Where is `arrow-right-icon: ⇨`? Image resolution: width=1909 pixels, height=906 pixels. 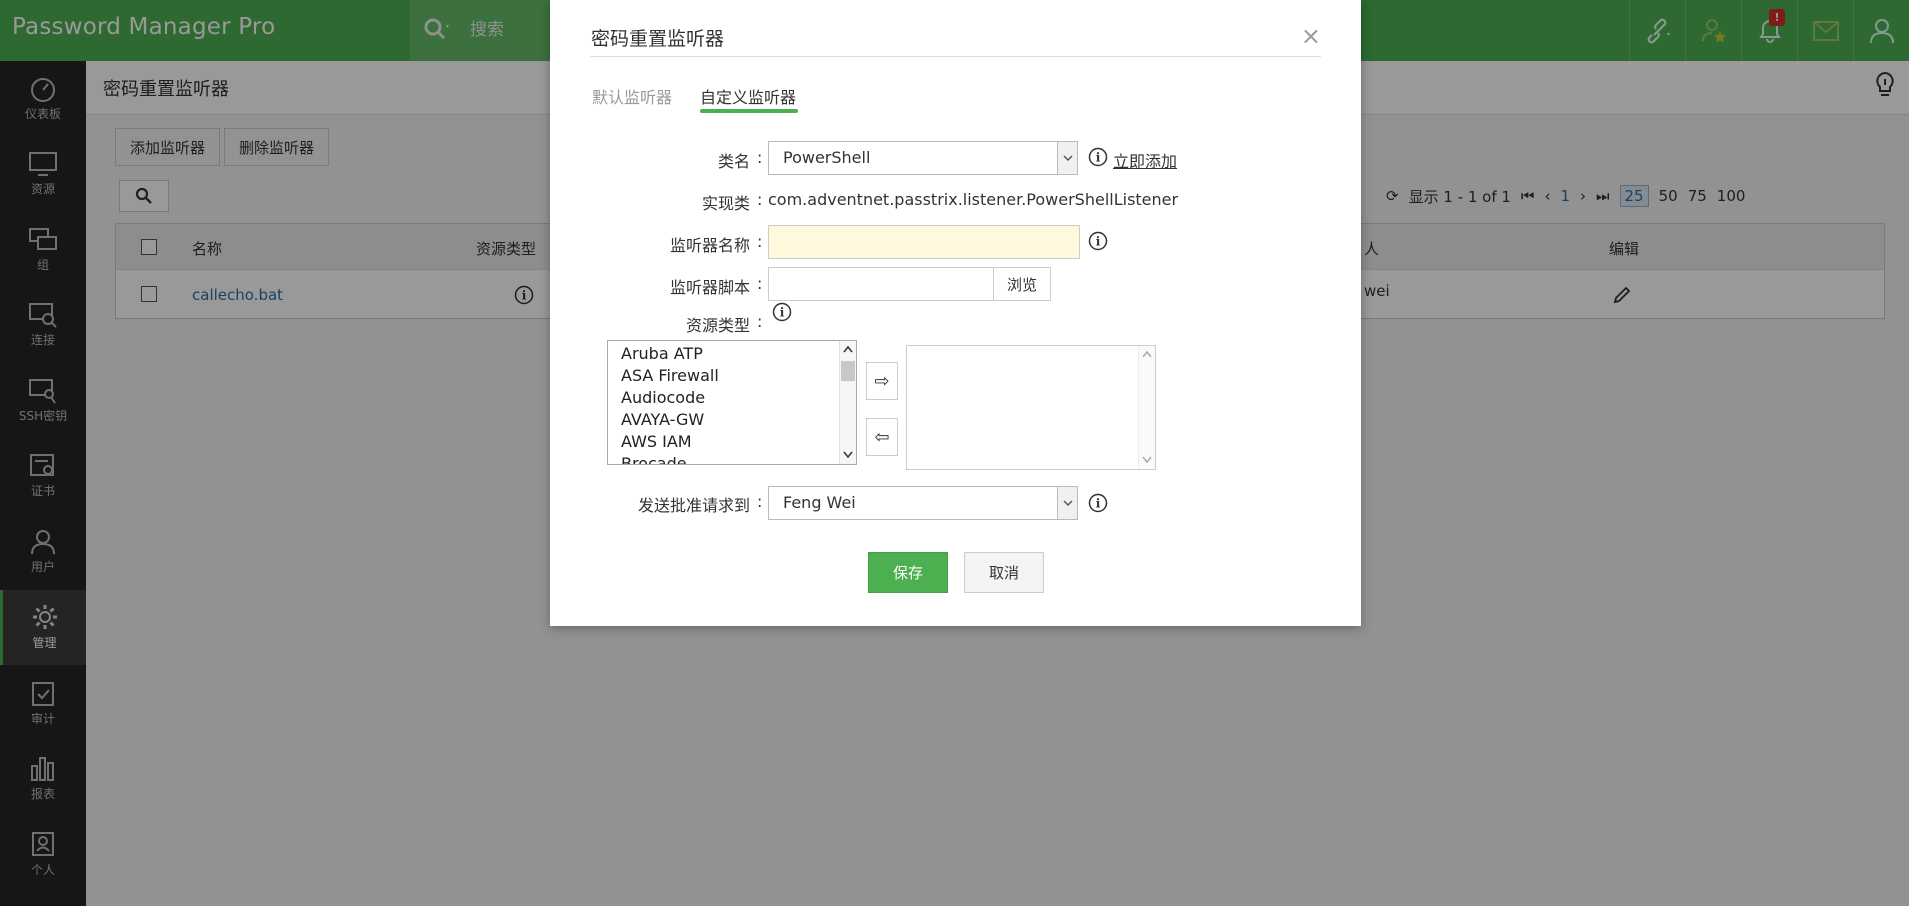 arrow-right-icon: ⇨ is located at coordinates (882, 381).